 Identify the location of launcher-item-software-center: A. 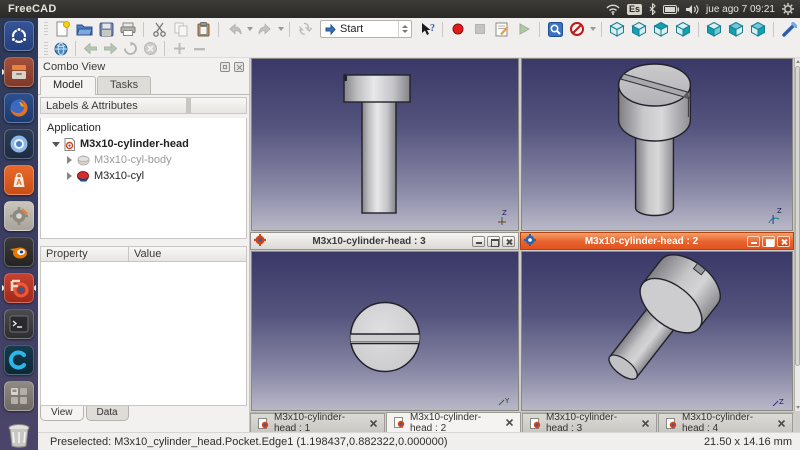
(19, 180).